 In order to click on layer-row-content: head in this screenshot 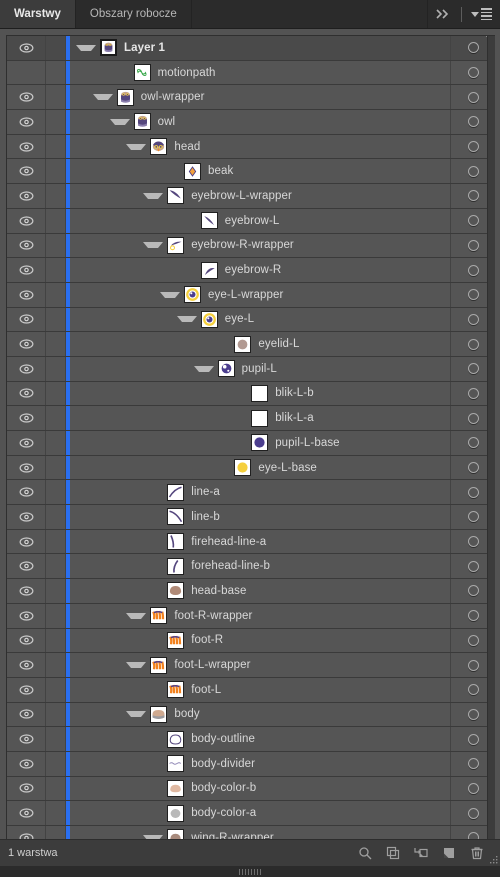, I will do `click(258, 146)`.